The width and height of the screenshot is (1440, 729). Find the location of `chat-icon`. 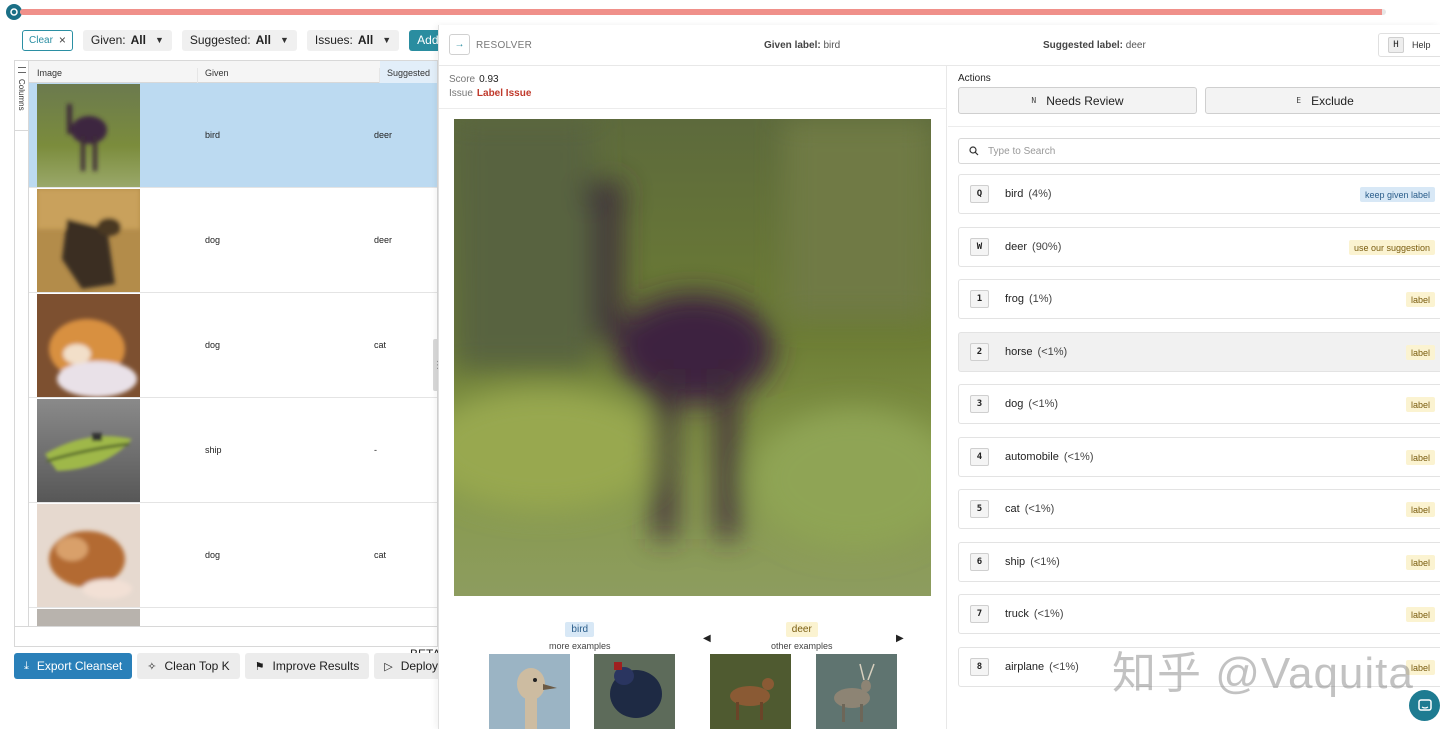

chat-icon is located at coordinates (1424, 705).